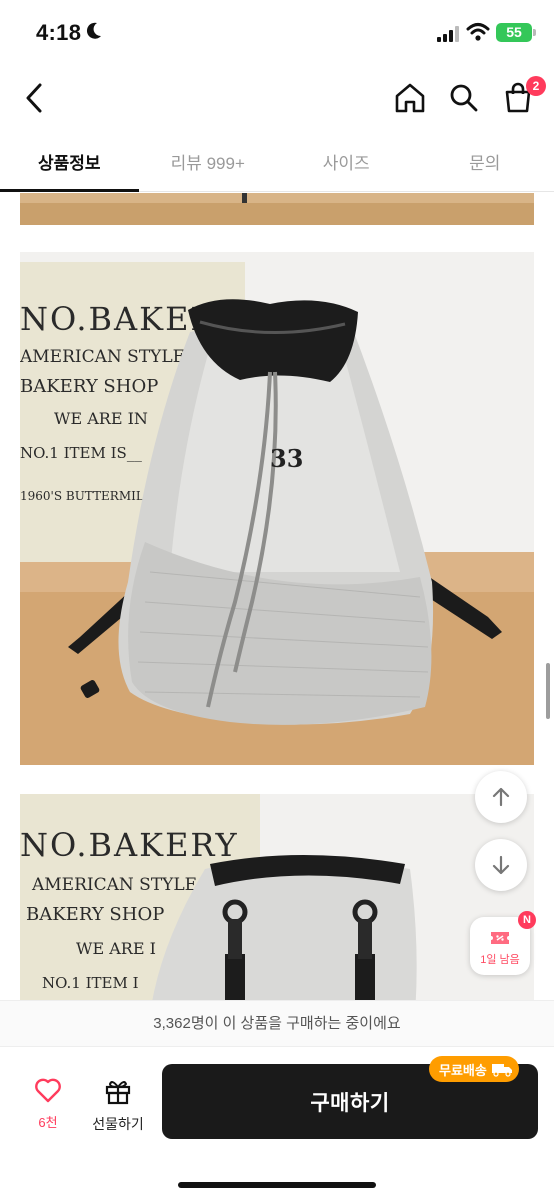 Image resolution: width=554 pixels, height=1200 pixels. What do you see at coordinates (116, 948) in the screenshot?
I see `sign-line: WE ARE I` at bounding box center [116, 948].